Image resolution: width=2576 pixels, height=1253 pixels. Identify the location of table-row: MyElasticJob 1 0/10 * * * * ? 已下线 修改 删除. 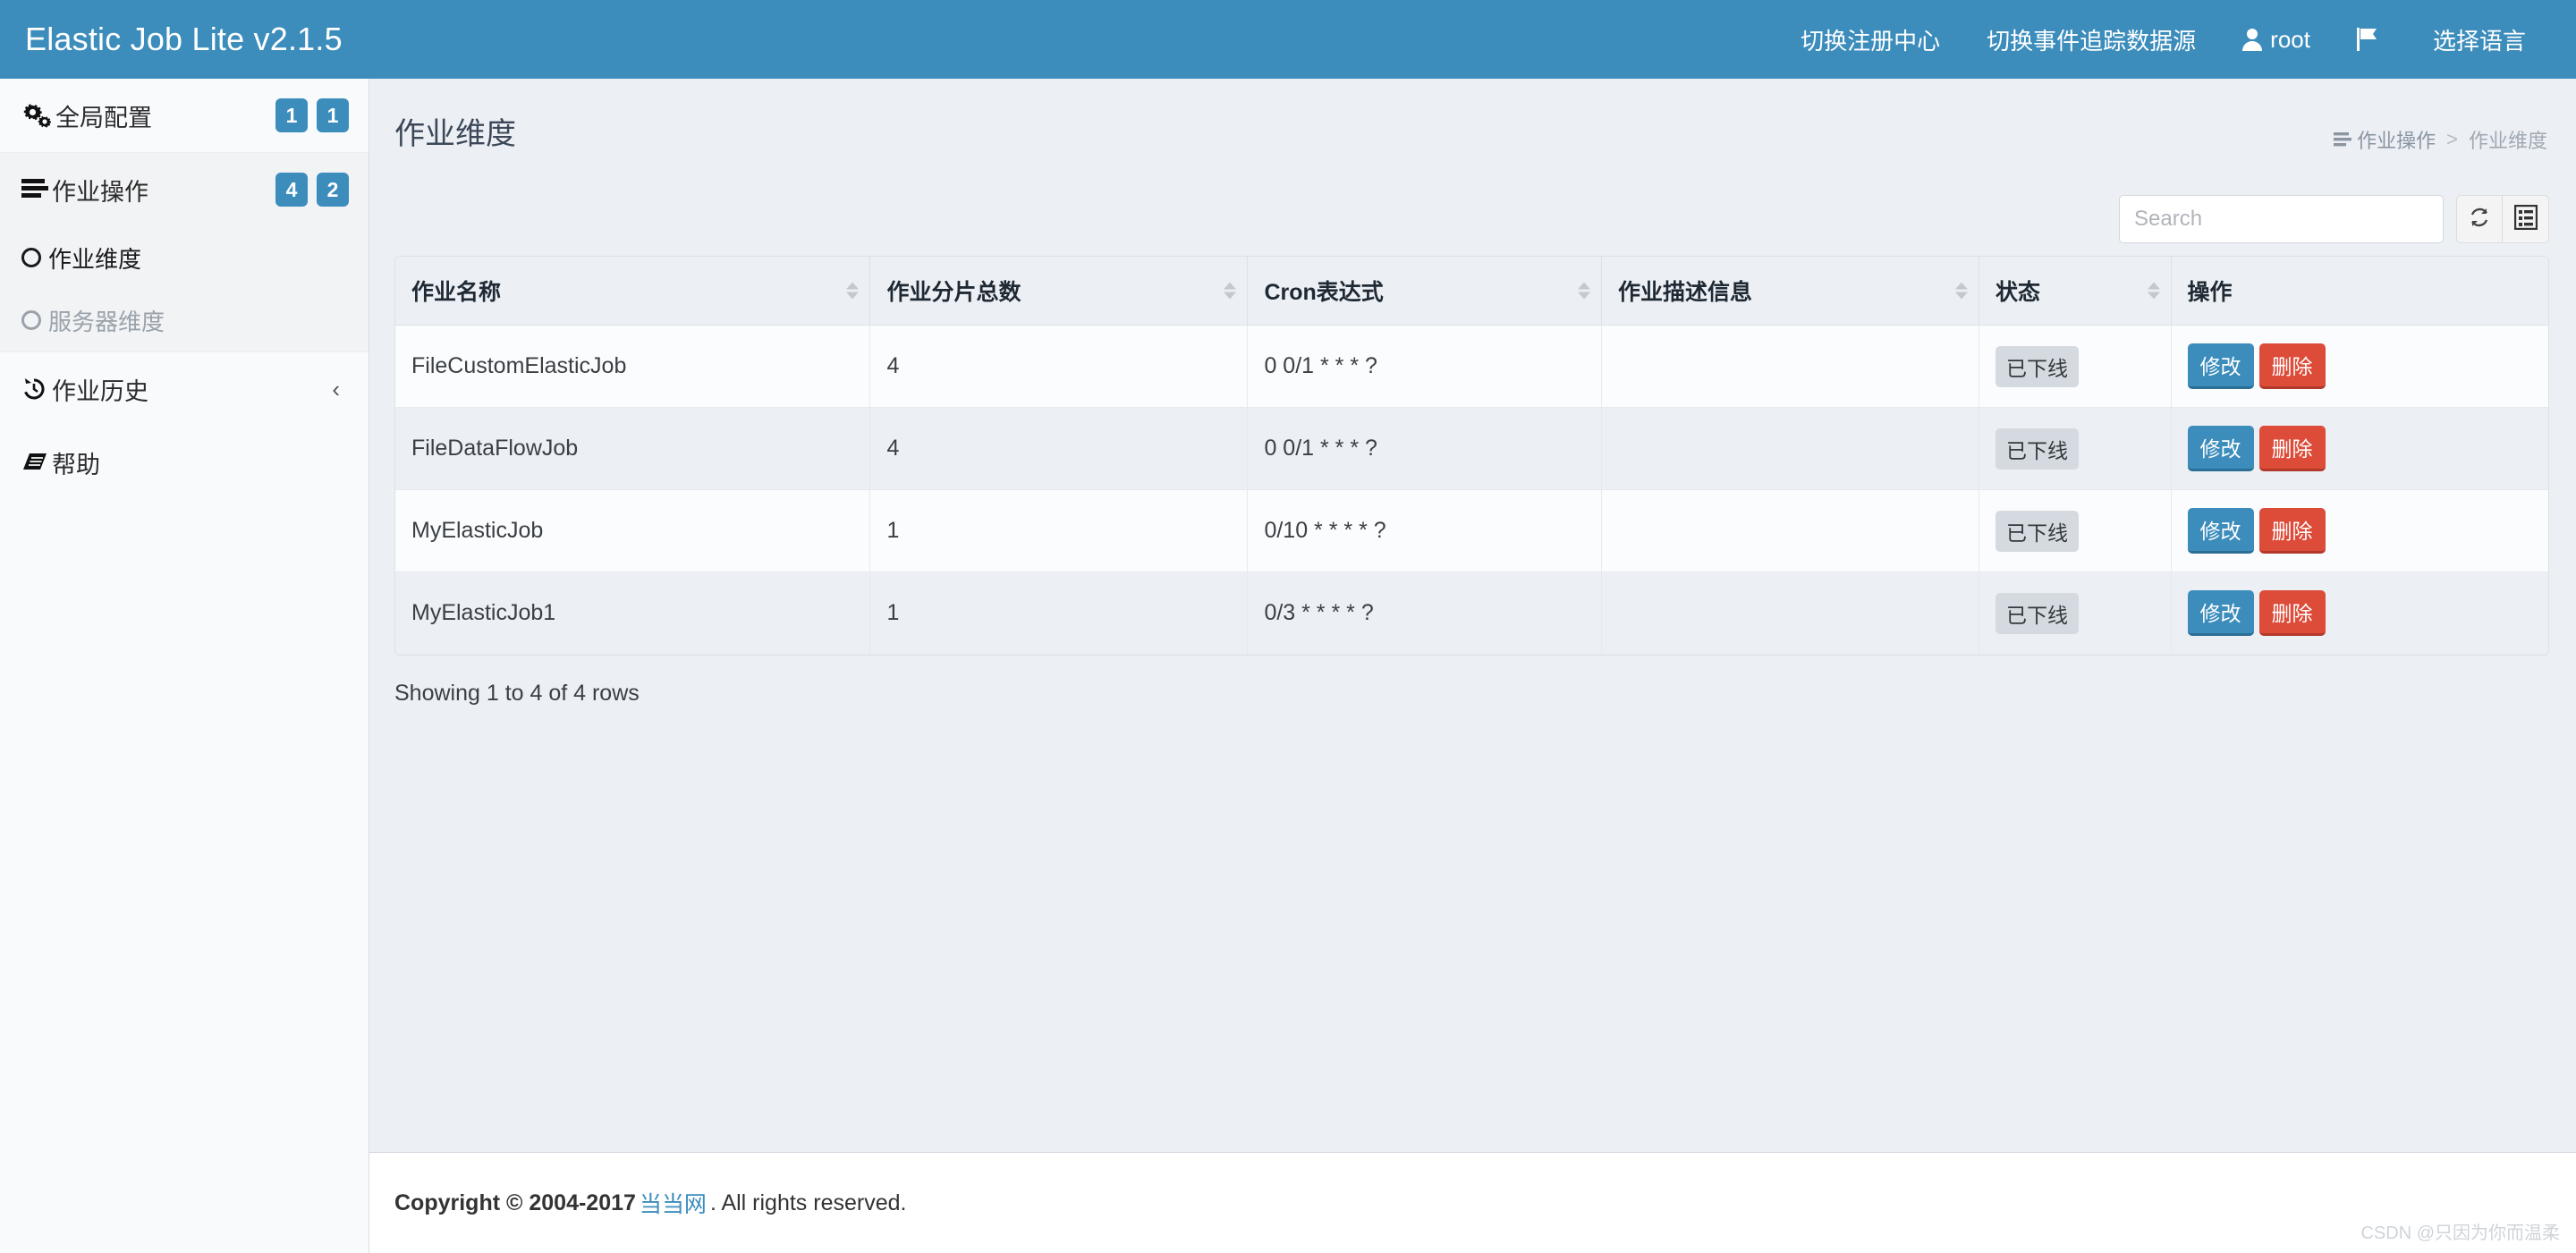
(1471, 530).